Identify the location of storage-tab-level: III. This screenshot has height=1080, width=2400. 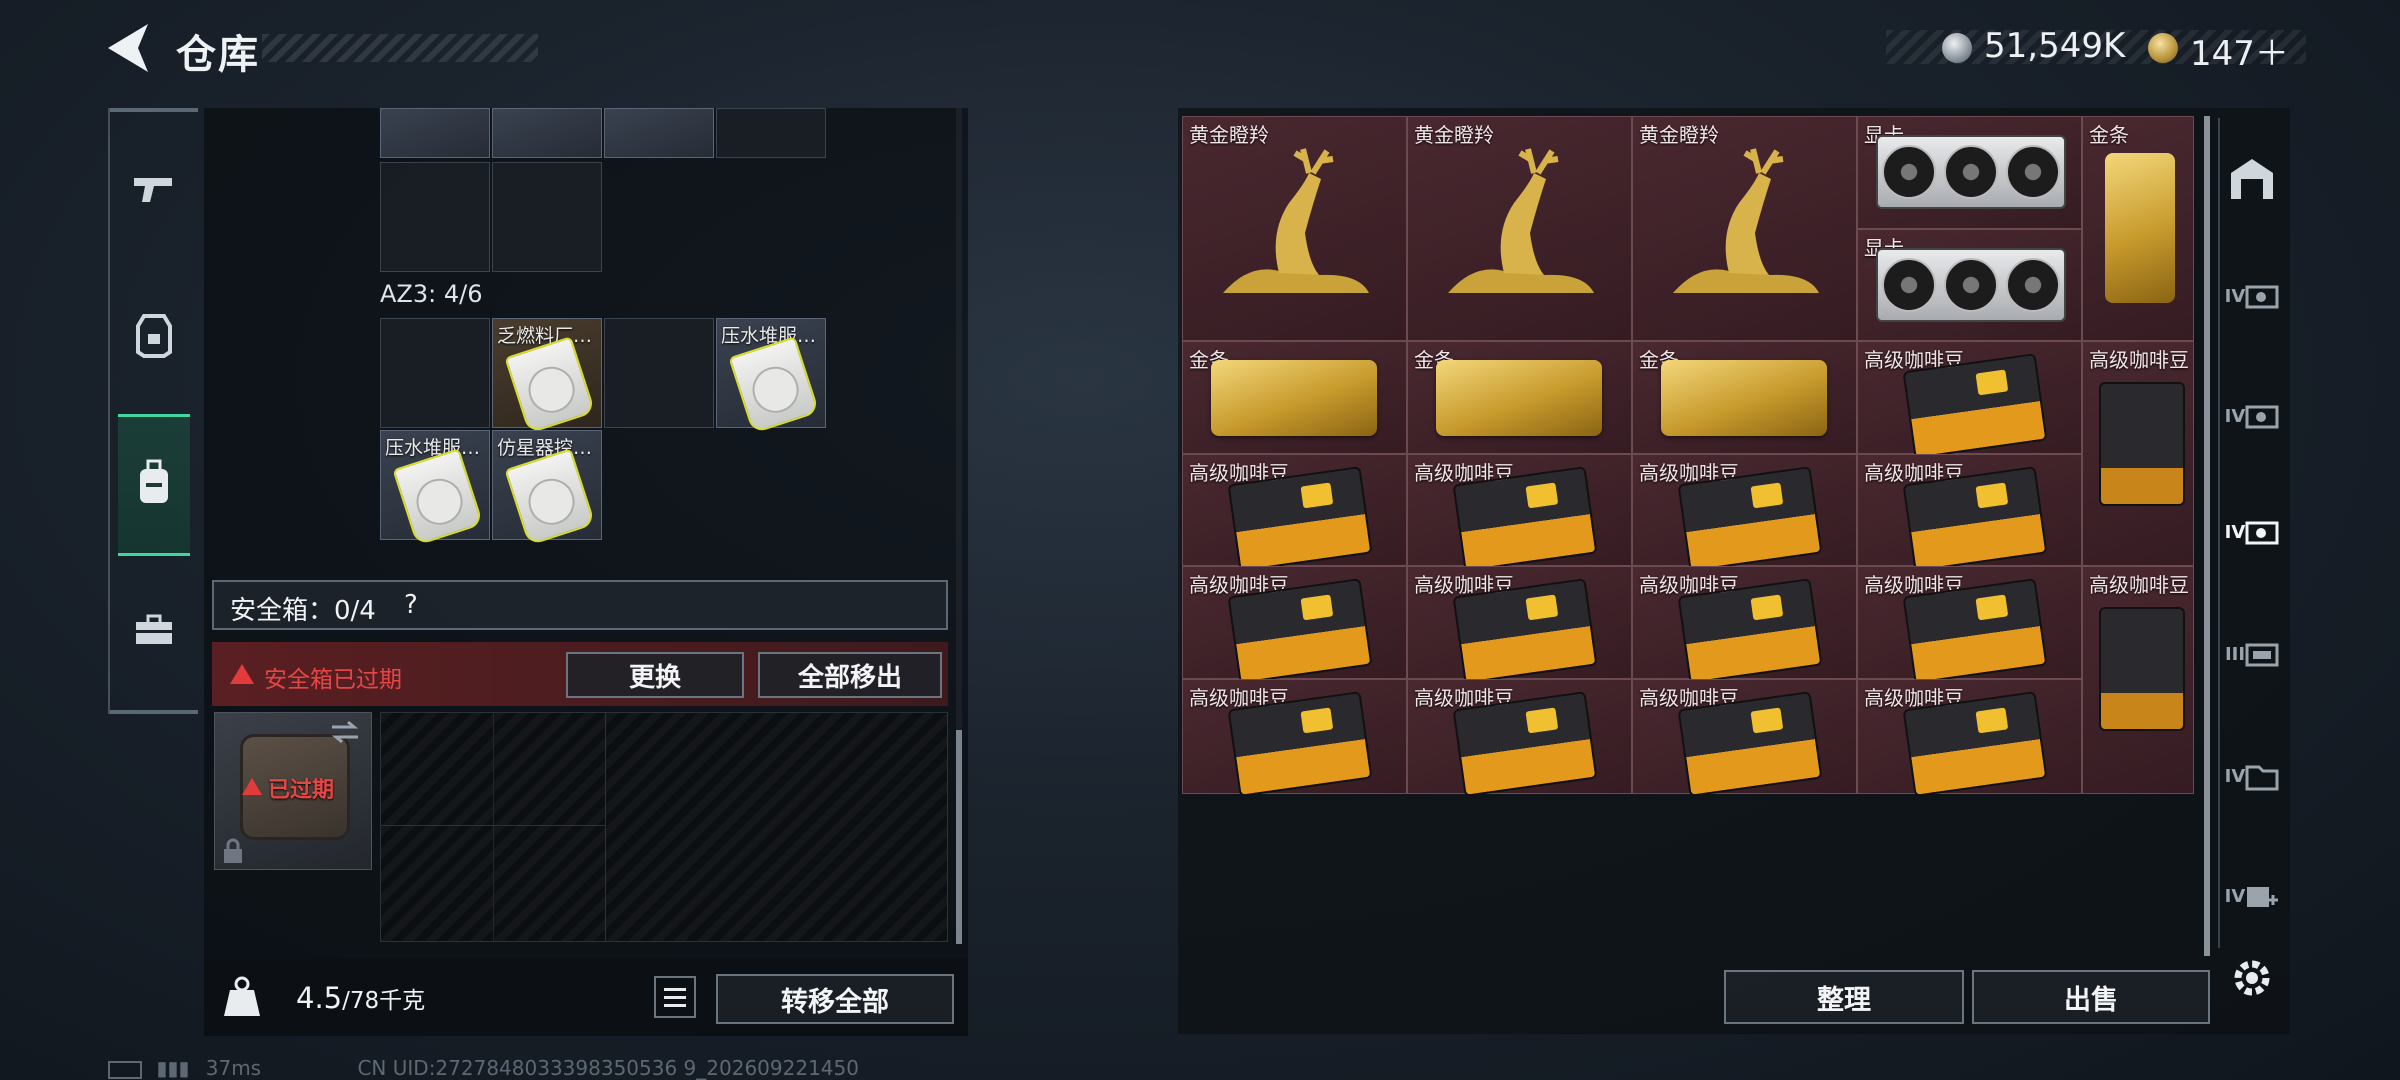
(2235, 654).